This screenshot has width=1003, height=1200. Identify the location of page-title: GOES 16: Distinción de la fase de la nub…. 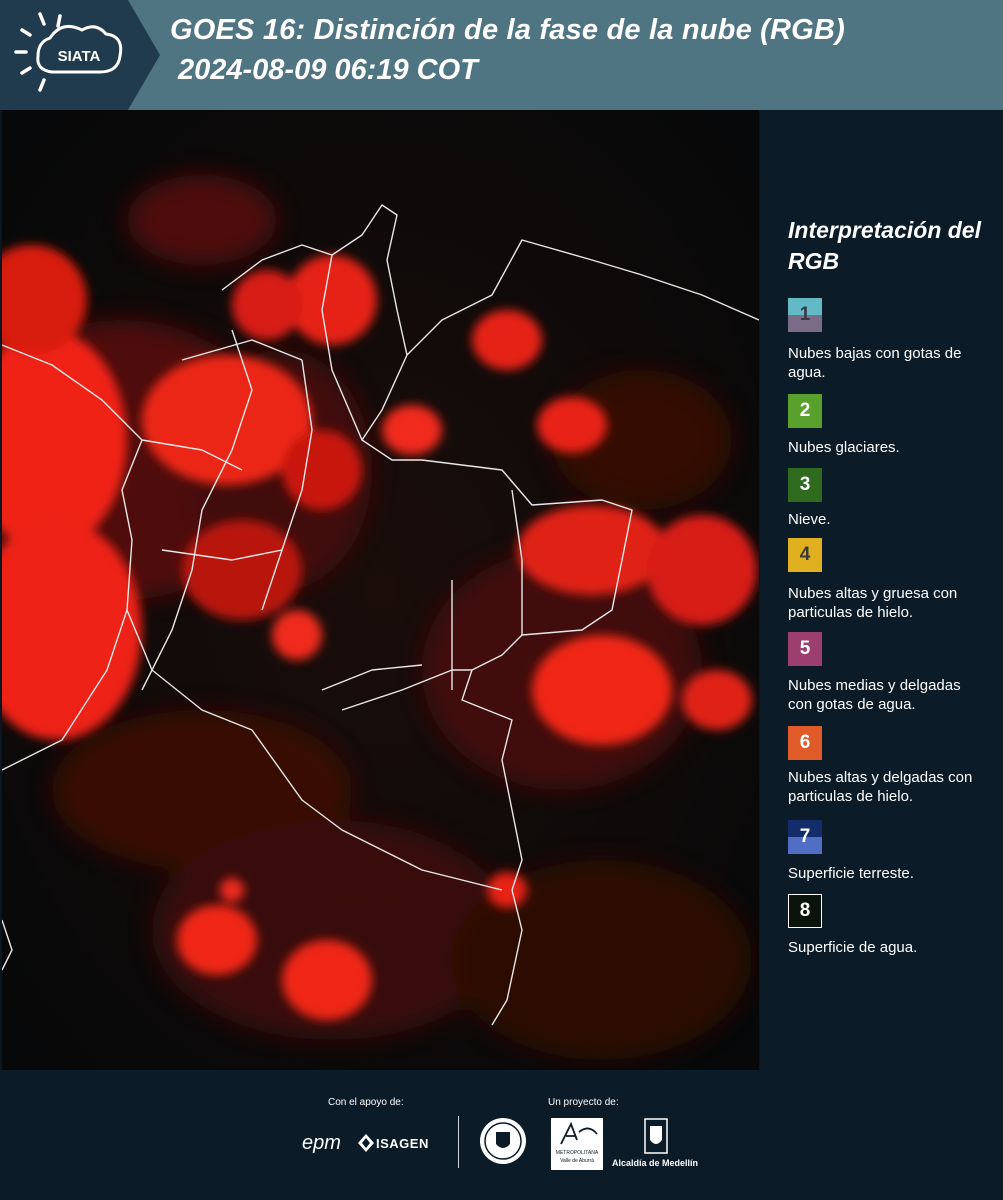
(507, 30).